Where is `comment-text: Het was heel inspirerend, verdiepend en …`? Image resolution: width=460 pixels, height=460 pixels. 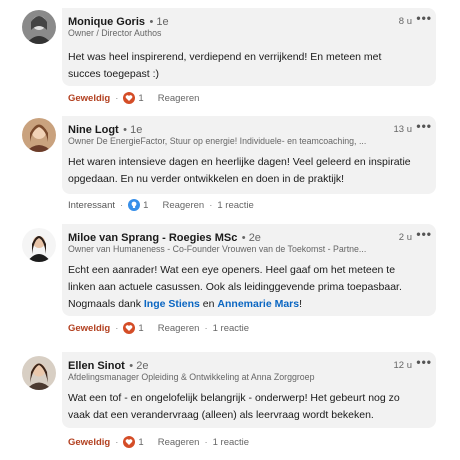 comment-text: Het was heel inspirerend, verdiepend en … is located at coordinates (225, 65).